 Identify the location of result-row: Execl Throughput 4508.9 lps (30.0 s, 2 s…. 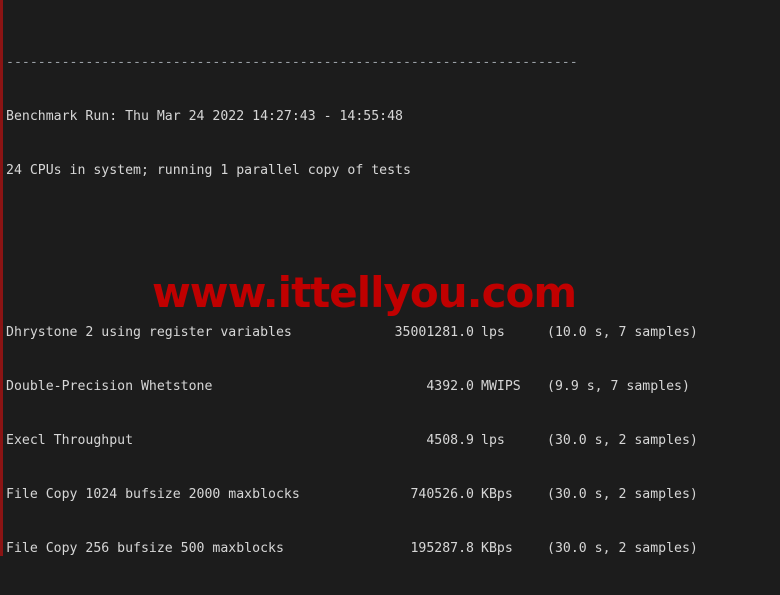
(386, 441).